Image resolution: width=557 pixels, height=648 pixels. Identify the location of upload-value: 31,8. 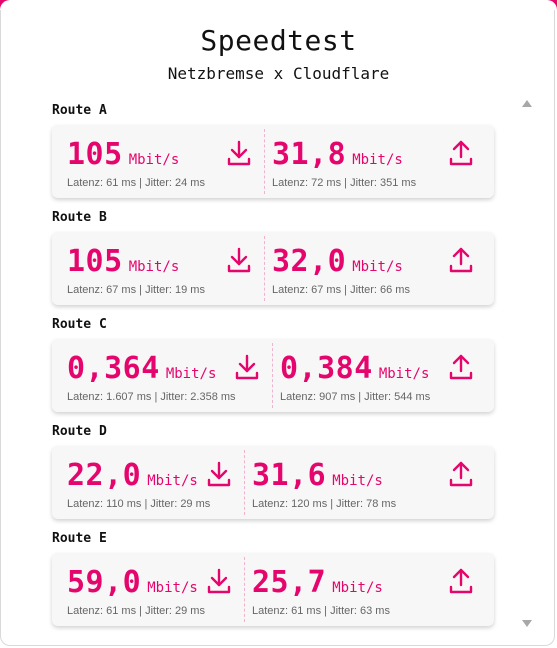
(309, 154).